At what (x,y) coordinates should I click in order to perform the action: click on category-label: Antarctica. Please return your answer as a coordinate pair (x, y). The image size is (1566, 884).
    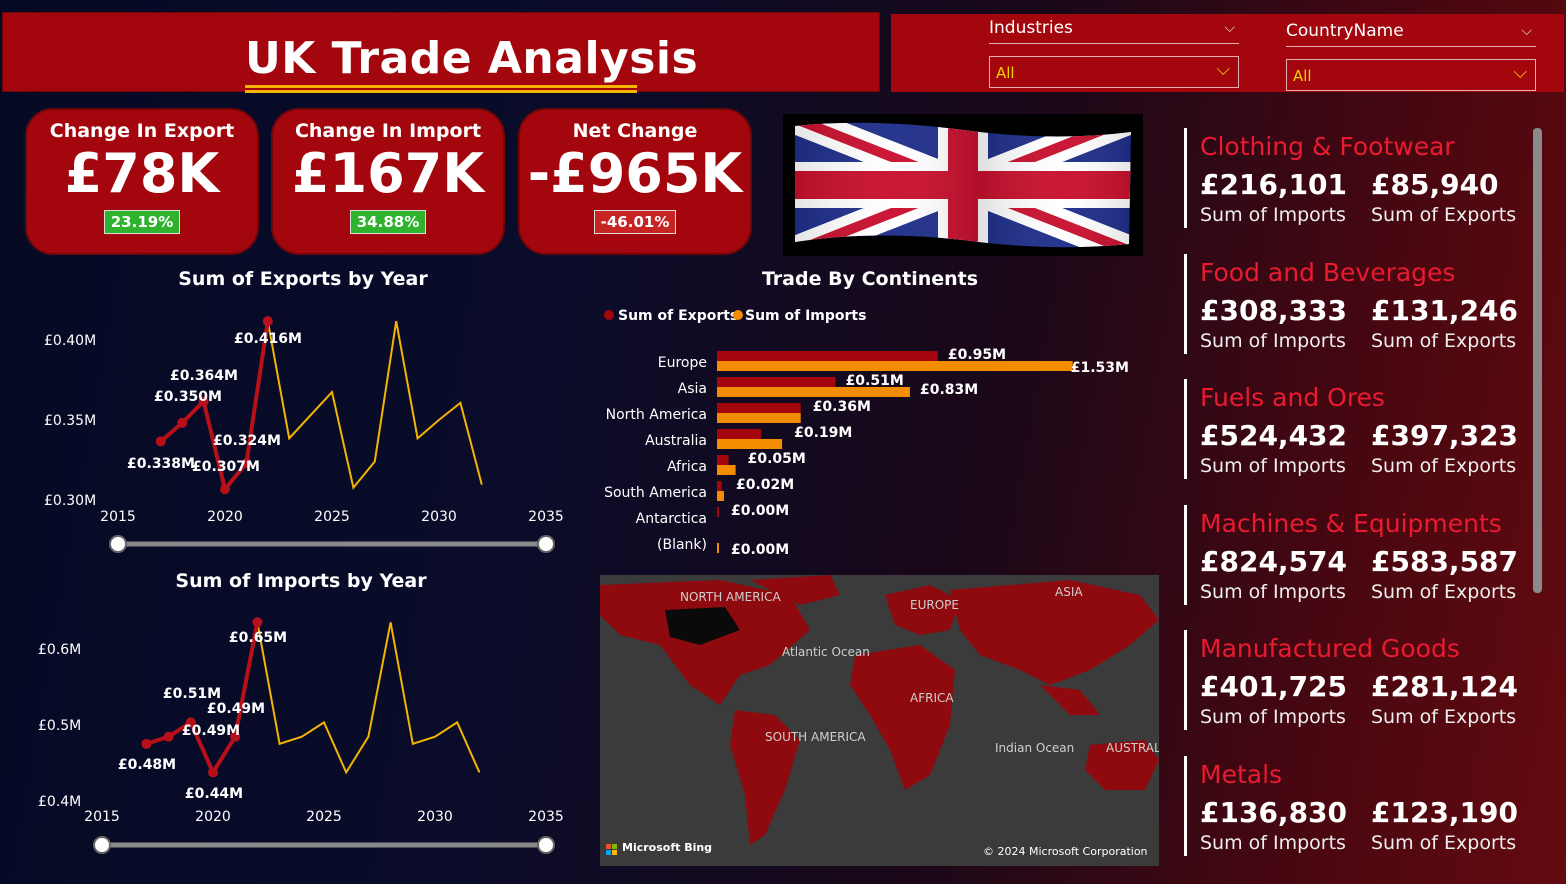
    Looking at the image, I should click on (671, 519).